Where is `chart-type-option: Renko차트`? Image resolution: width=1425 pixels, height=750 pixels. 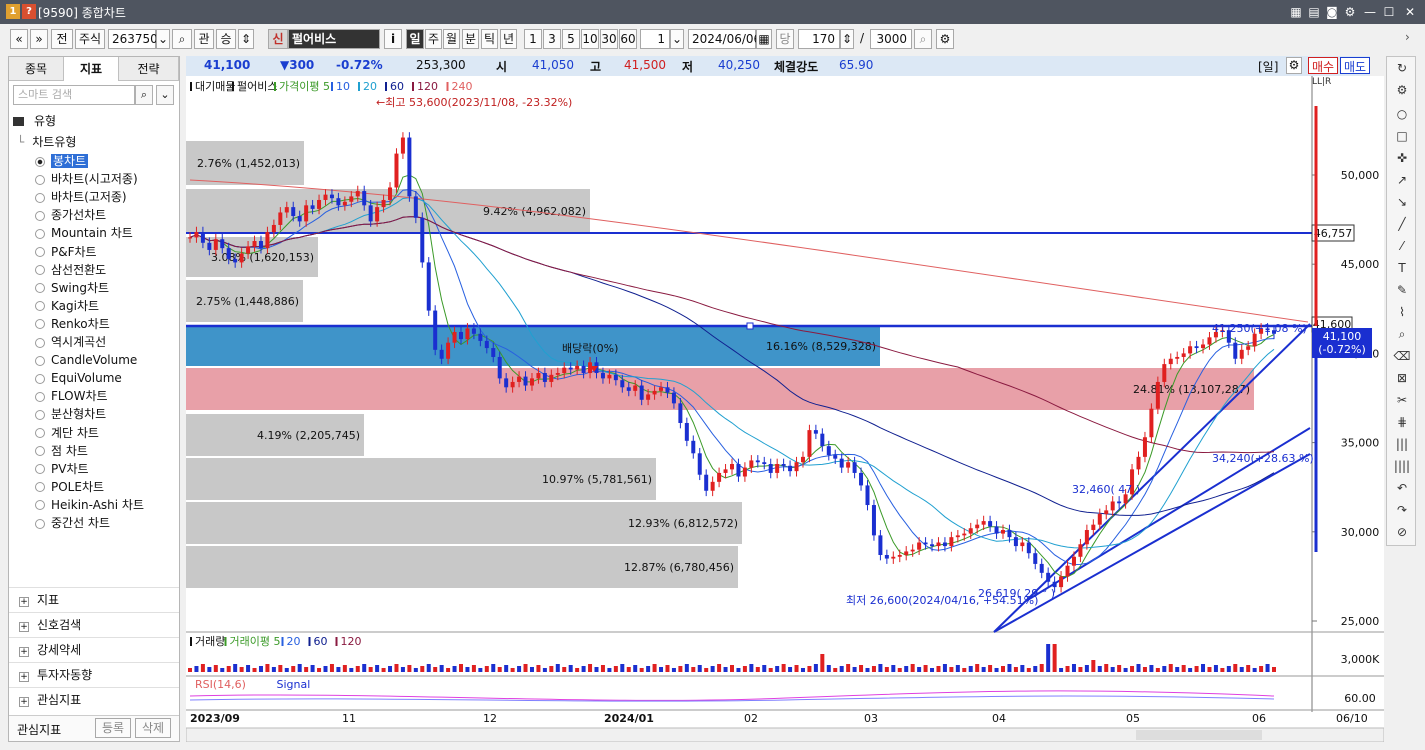 chart-type-option: Renko차트 is located at coordinates (72, 324).